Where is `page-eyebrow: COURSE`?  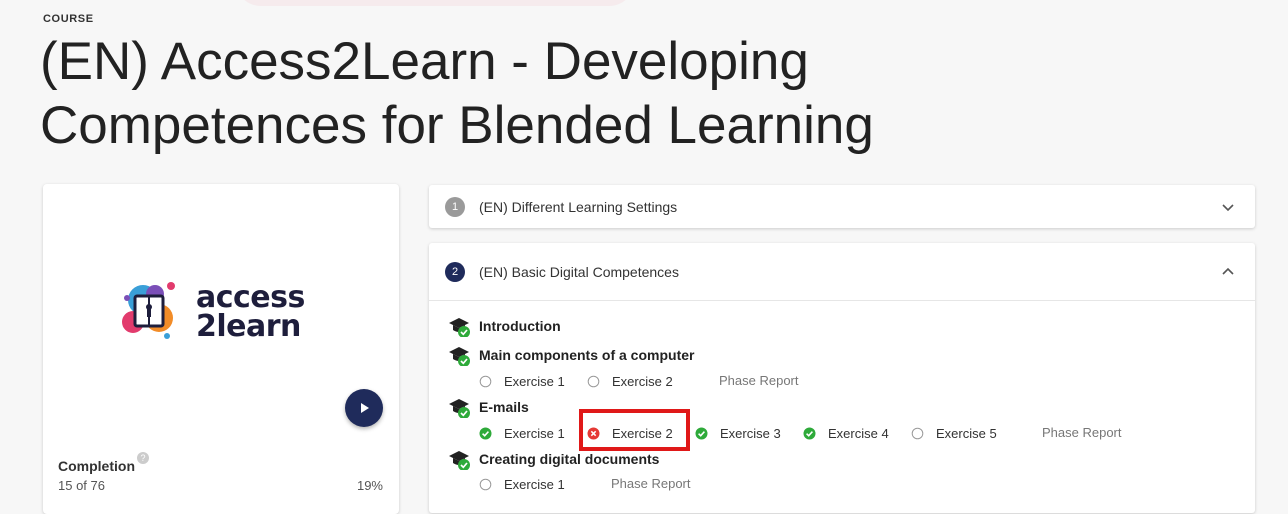
page-eyebrow: COURSE is located at coordinates (68, 19).